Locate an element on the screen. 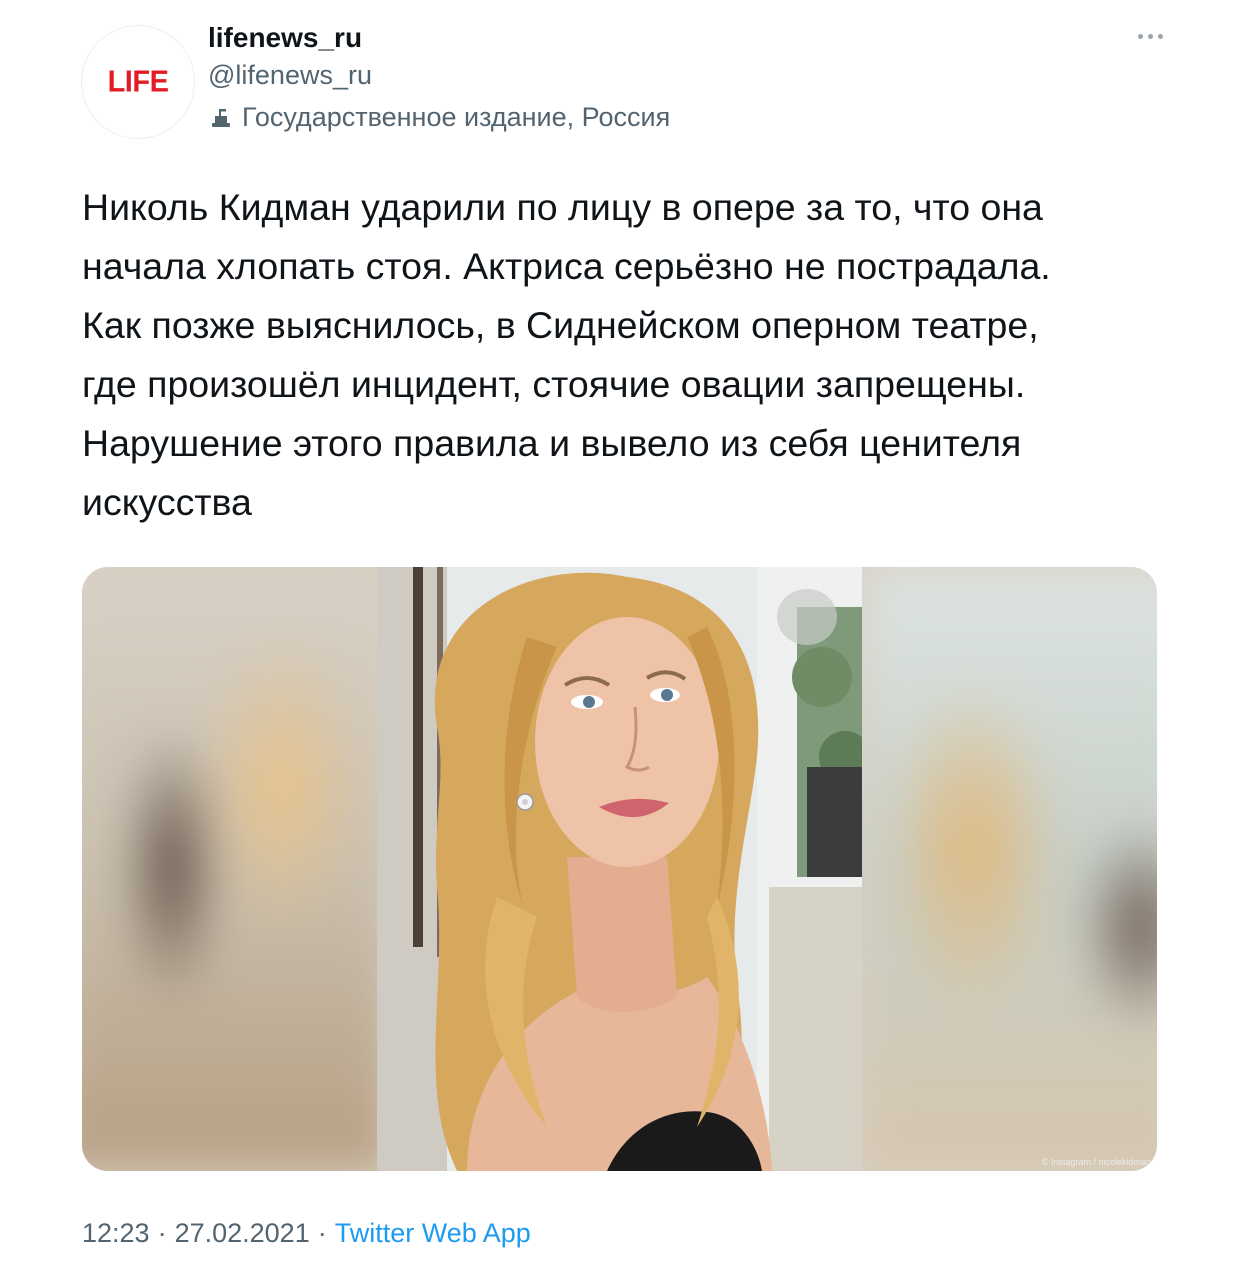 The height and width of the screenshot is (1280, 1239). tweet-time: 12:23 is located at coordinates (116, 1233).